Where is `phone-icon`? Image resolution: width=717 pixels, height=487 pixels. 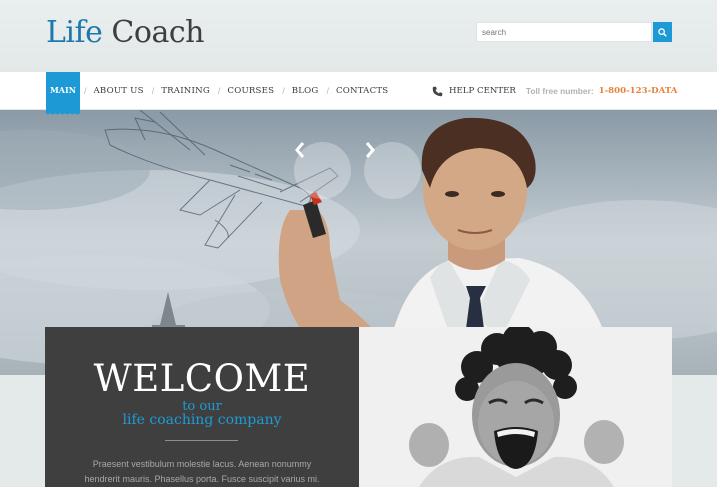
phone-icon is located at coordinates (437, 91).